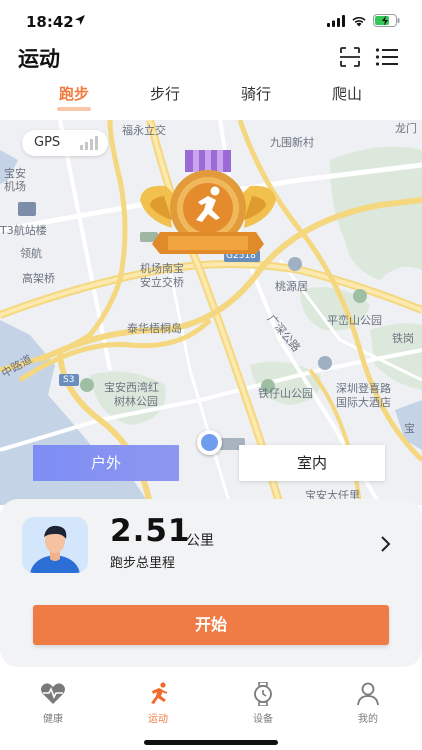 The image size is (422, 750). What do you see at coordinates (387, 57) in the screenshot?
I see `menu-icon` at bounding box center [387, 57].